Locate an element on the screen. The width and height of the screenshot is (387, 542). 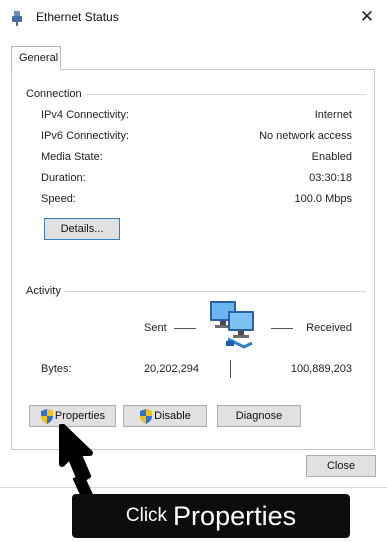
window-title: Ethernet Status is located at coordinates (77, 17).